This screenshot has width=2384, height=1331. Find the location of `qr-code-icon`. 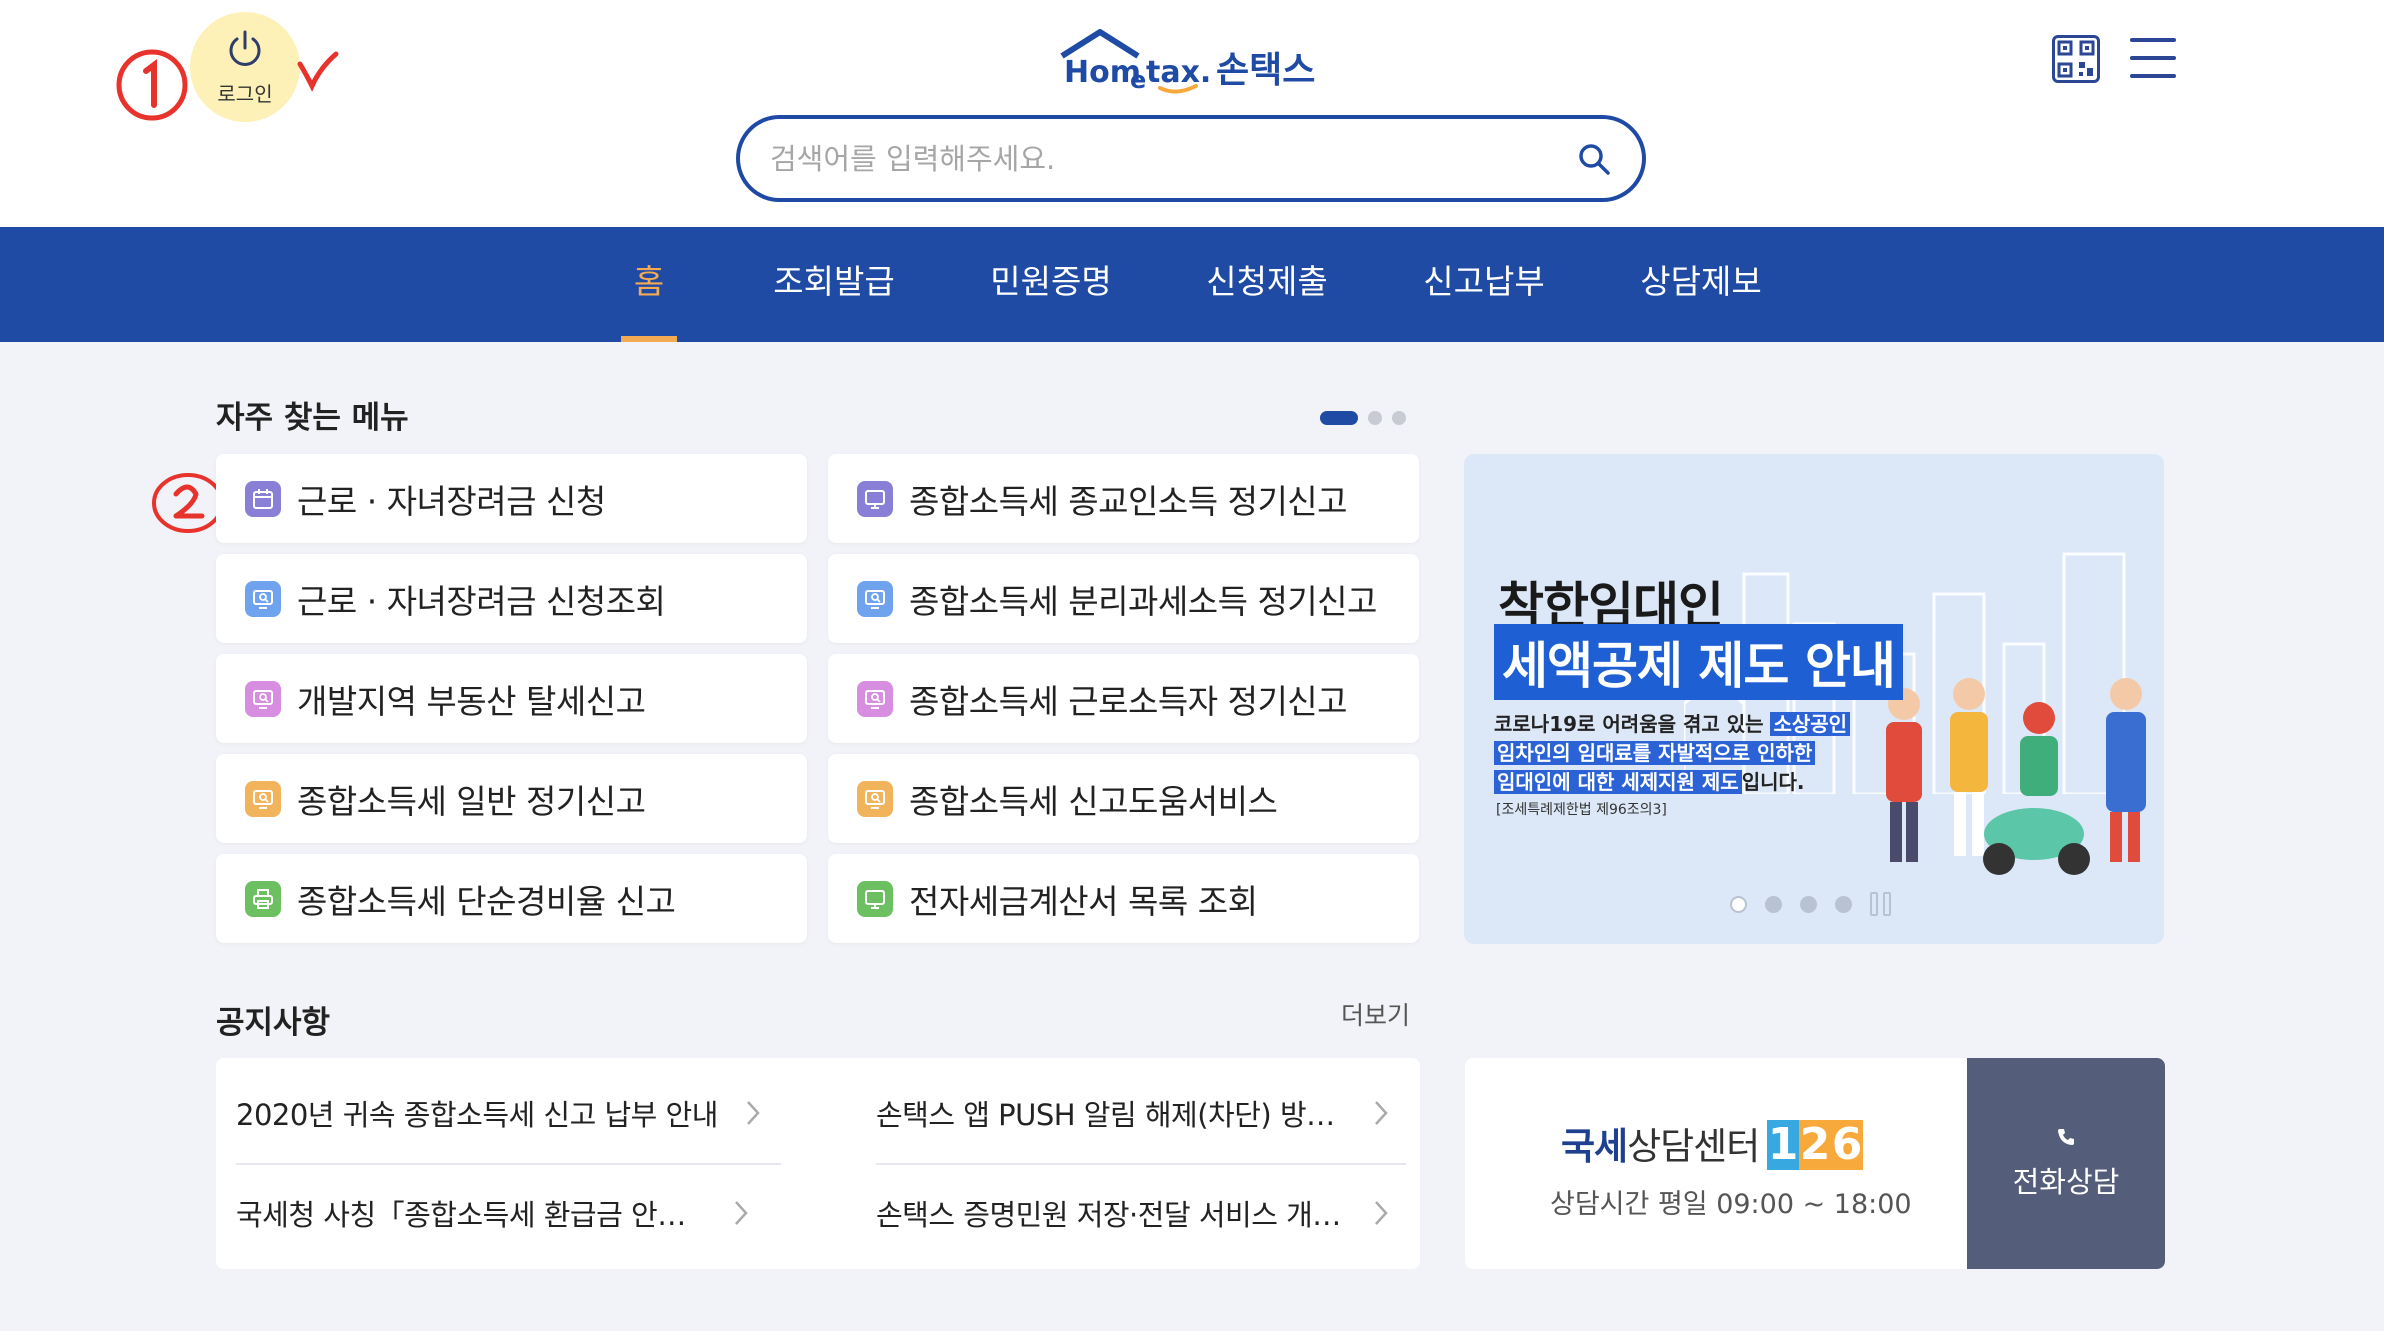

qr-code-icon is located at coordinates (2076, 59).